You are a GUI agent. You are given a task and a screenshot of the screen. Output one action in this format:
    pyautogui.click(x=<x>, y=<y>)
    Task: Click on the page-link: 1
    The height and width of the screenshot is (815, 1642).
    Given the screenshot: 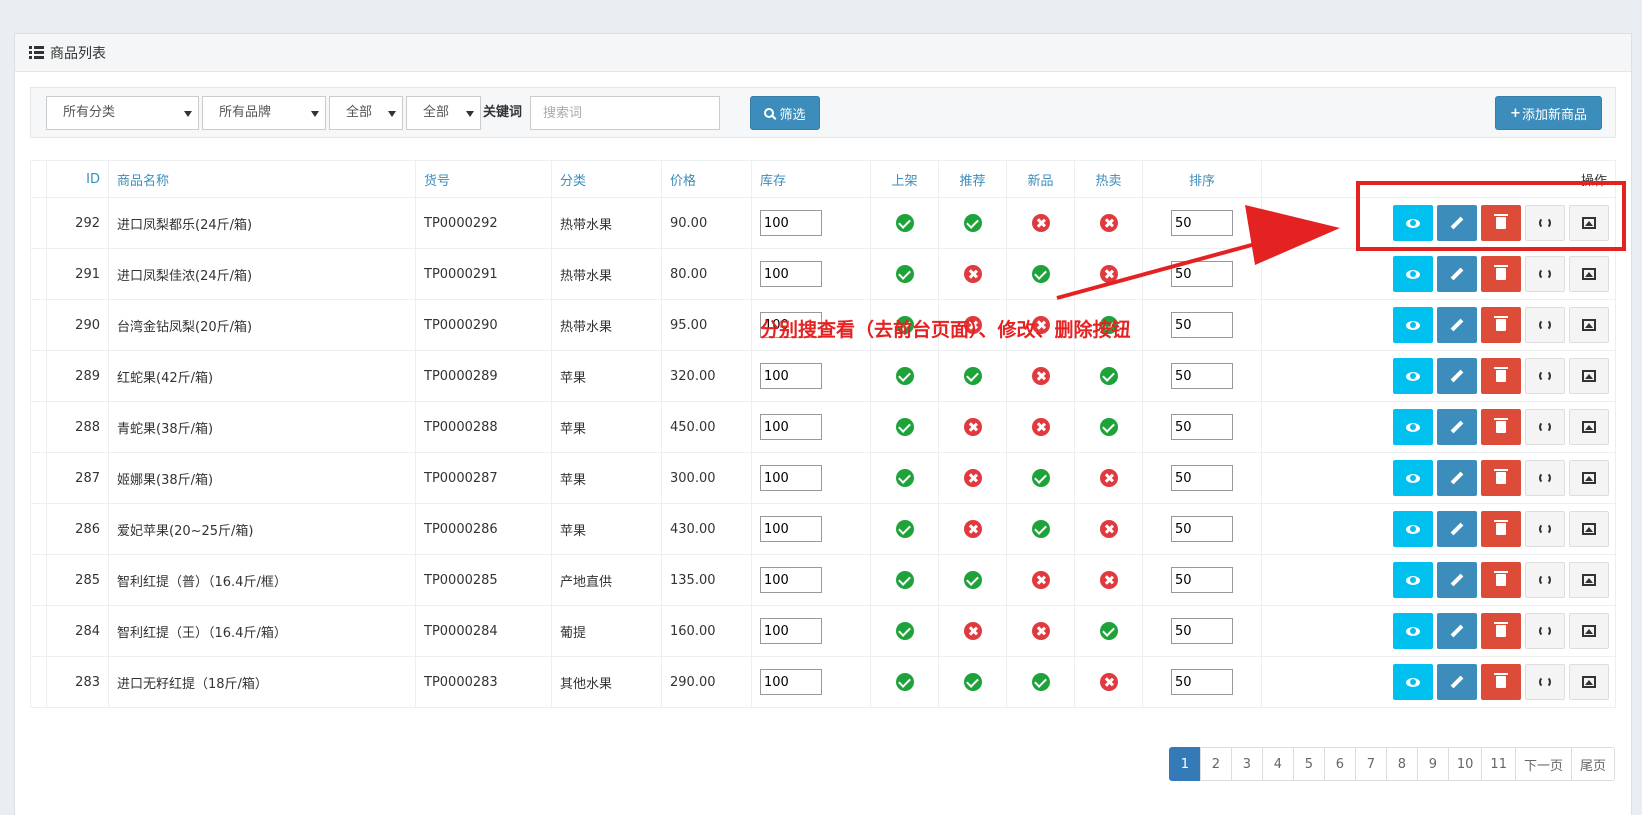 What is the action you would take?
    pyautogui.click(x=1184, y=764)
    